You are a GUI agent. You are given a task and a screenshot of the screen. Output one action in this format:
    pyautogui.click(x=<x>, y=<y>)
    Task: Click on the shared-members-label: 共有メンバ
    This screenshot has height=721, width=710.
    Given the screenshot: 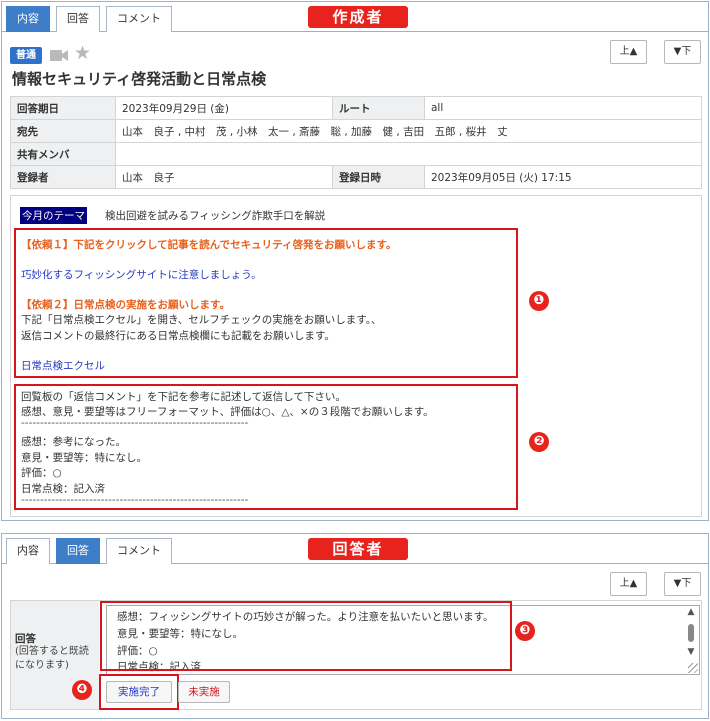 What is the action you would take?
    pyautogui.click(x=63, y=154)
    